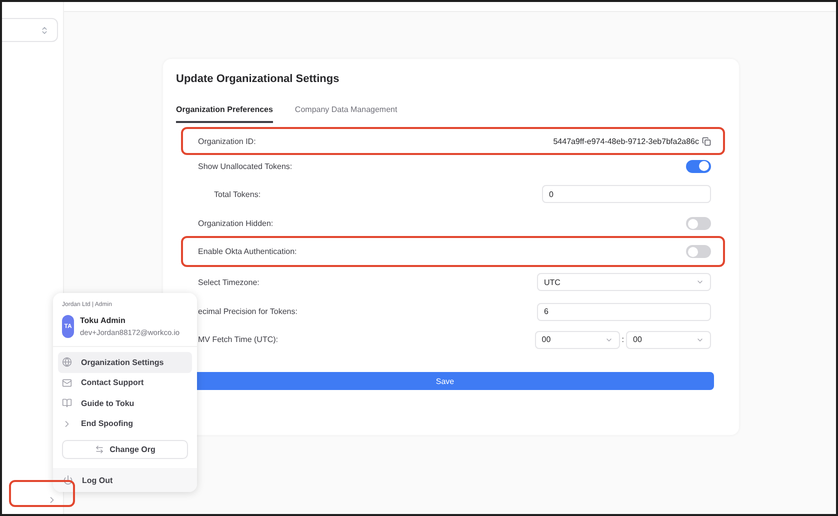  I want to click on hour-select: 00, so click(577, 339).